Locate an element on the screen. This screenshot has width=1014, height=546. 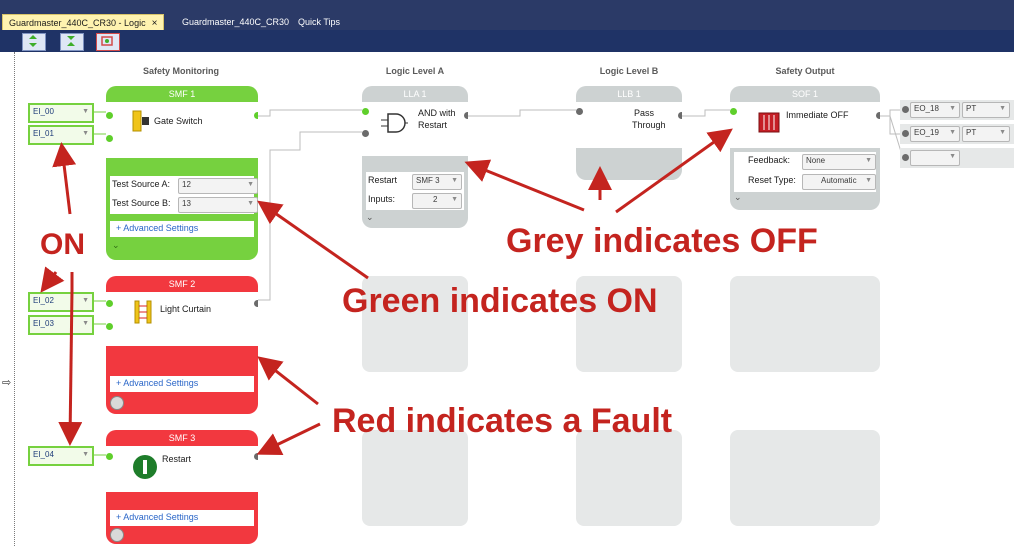
annotation-green-on: Green indicates ON is located at coordinates (500, 301).